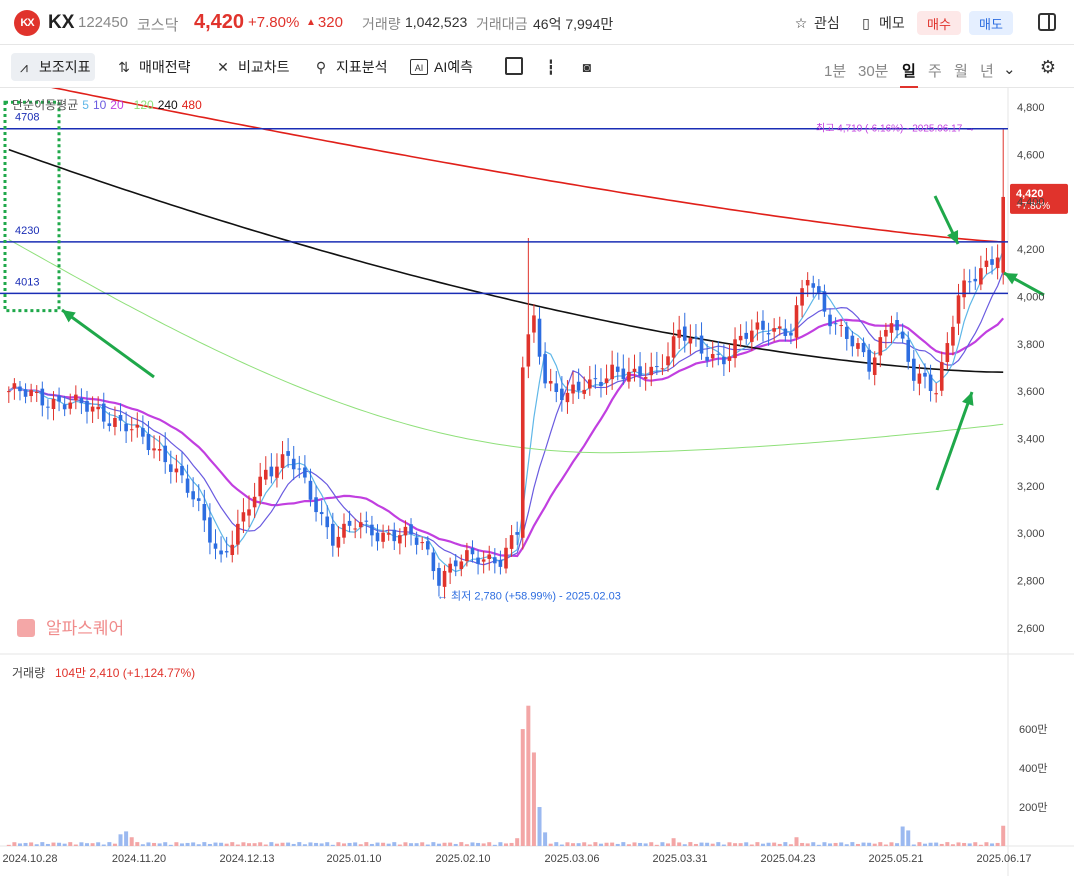  What do you see at coordinates (873, 70) in the screenshot?
I see `period-1: 30분` at bounding box center [873, 70].